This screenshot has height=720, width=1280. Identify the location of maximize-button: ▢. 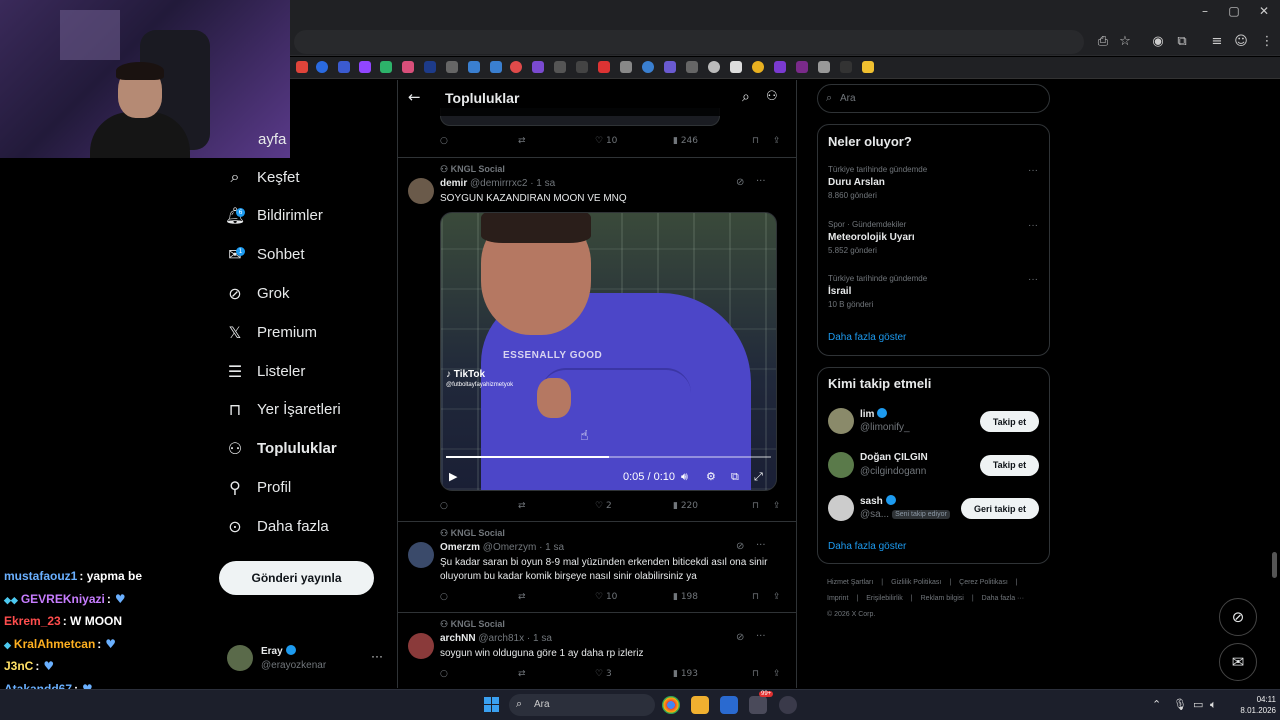
(1234, 11).